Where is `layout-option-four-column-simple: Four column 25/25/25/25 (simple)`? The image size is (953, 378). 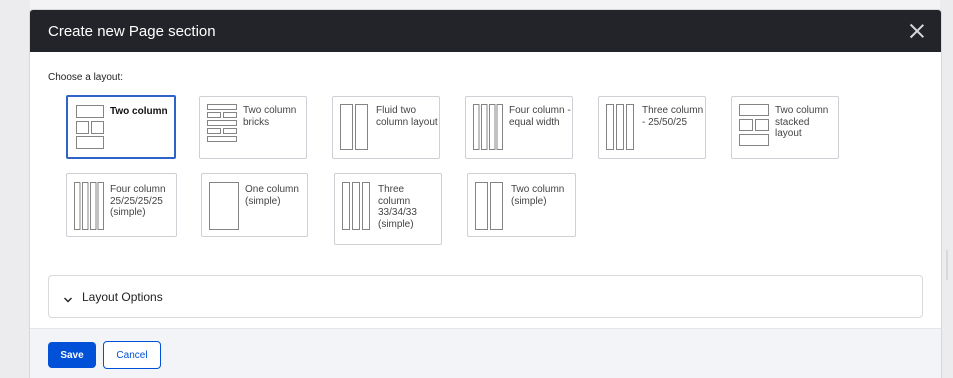
layout-option-four-column-simple: Four column 25/25/25/25 (simple) is located at coordinates (121, 205).